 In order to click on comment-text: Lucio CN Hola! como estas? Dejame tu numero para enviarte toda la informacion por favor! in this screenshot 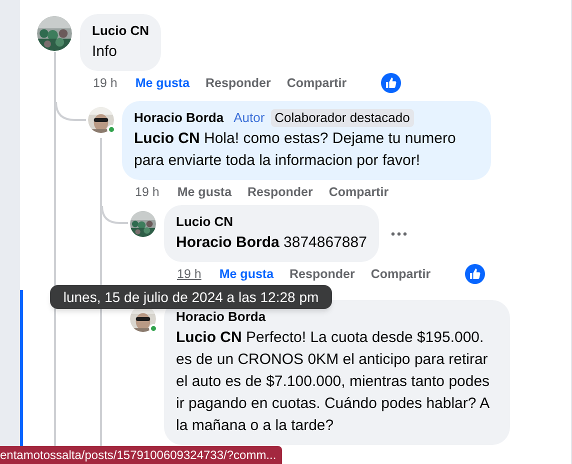, I will do `click(295, 150)`.